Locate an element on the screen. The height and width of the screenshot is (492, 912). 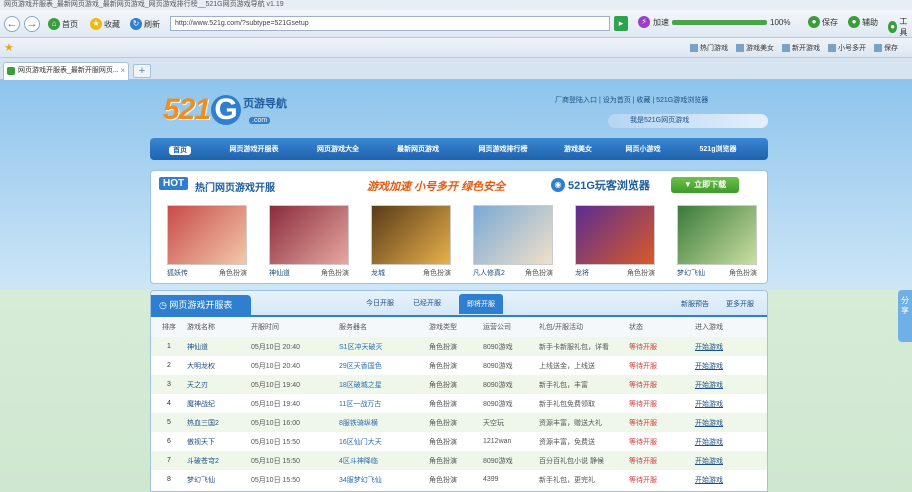
hot-game-item: 龙将 角色扮演 is located at coordinates (615, 243).